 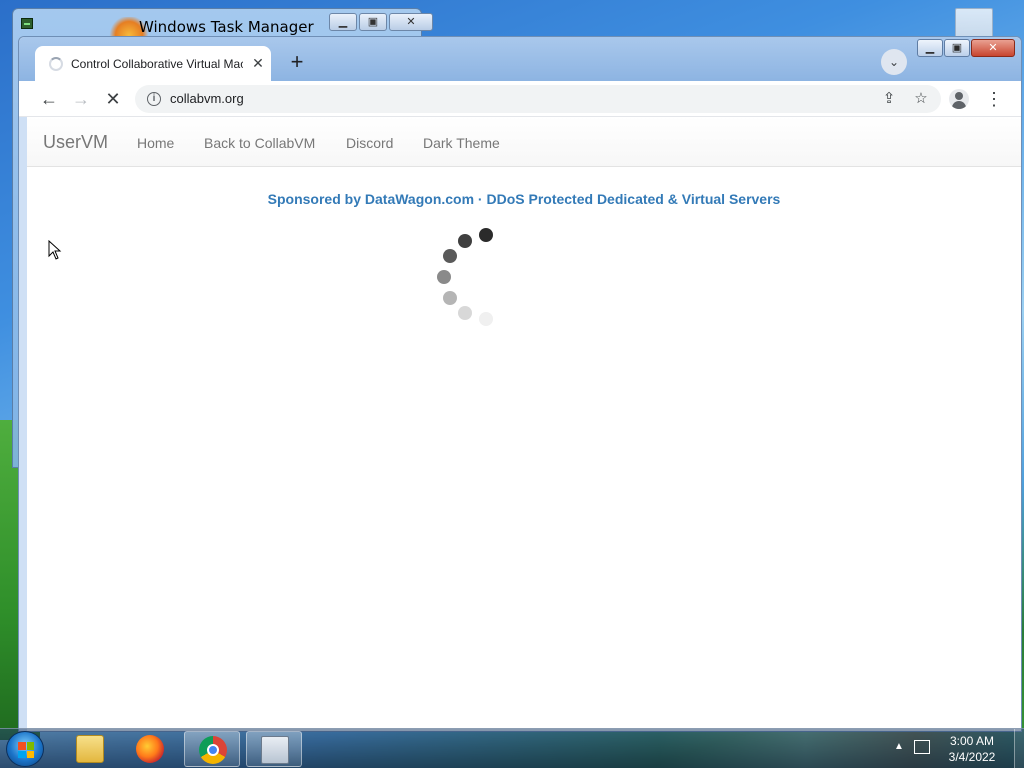 I want to click on show-hidden-icons-icon: ▲, so click(x=899, y=746).